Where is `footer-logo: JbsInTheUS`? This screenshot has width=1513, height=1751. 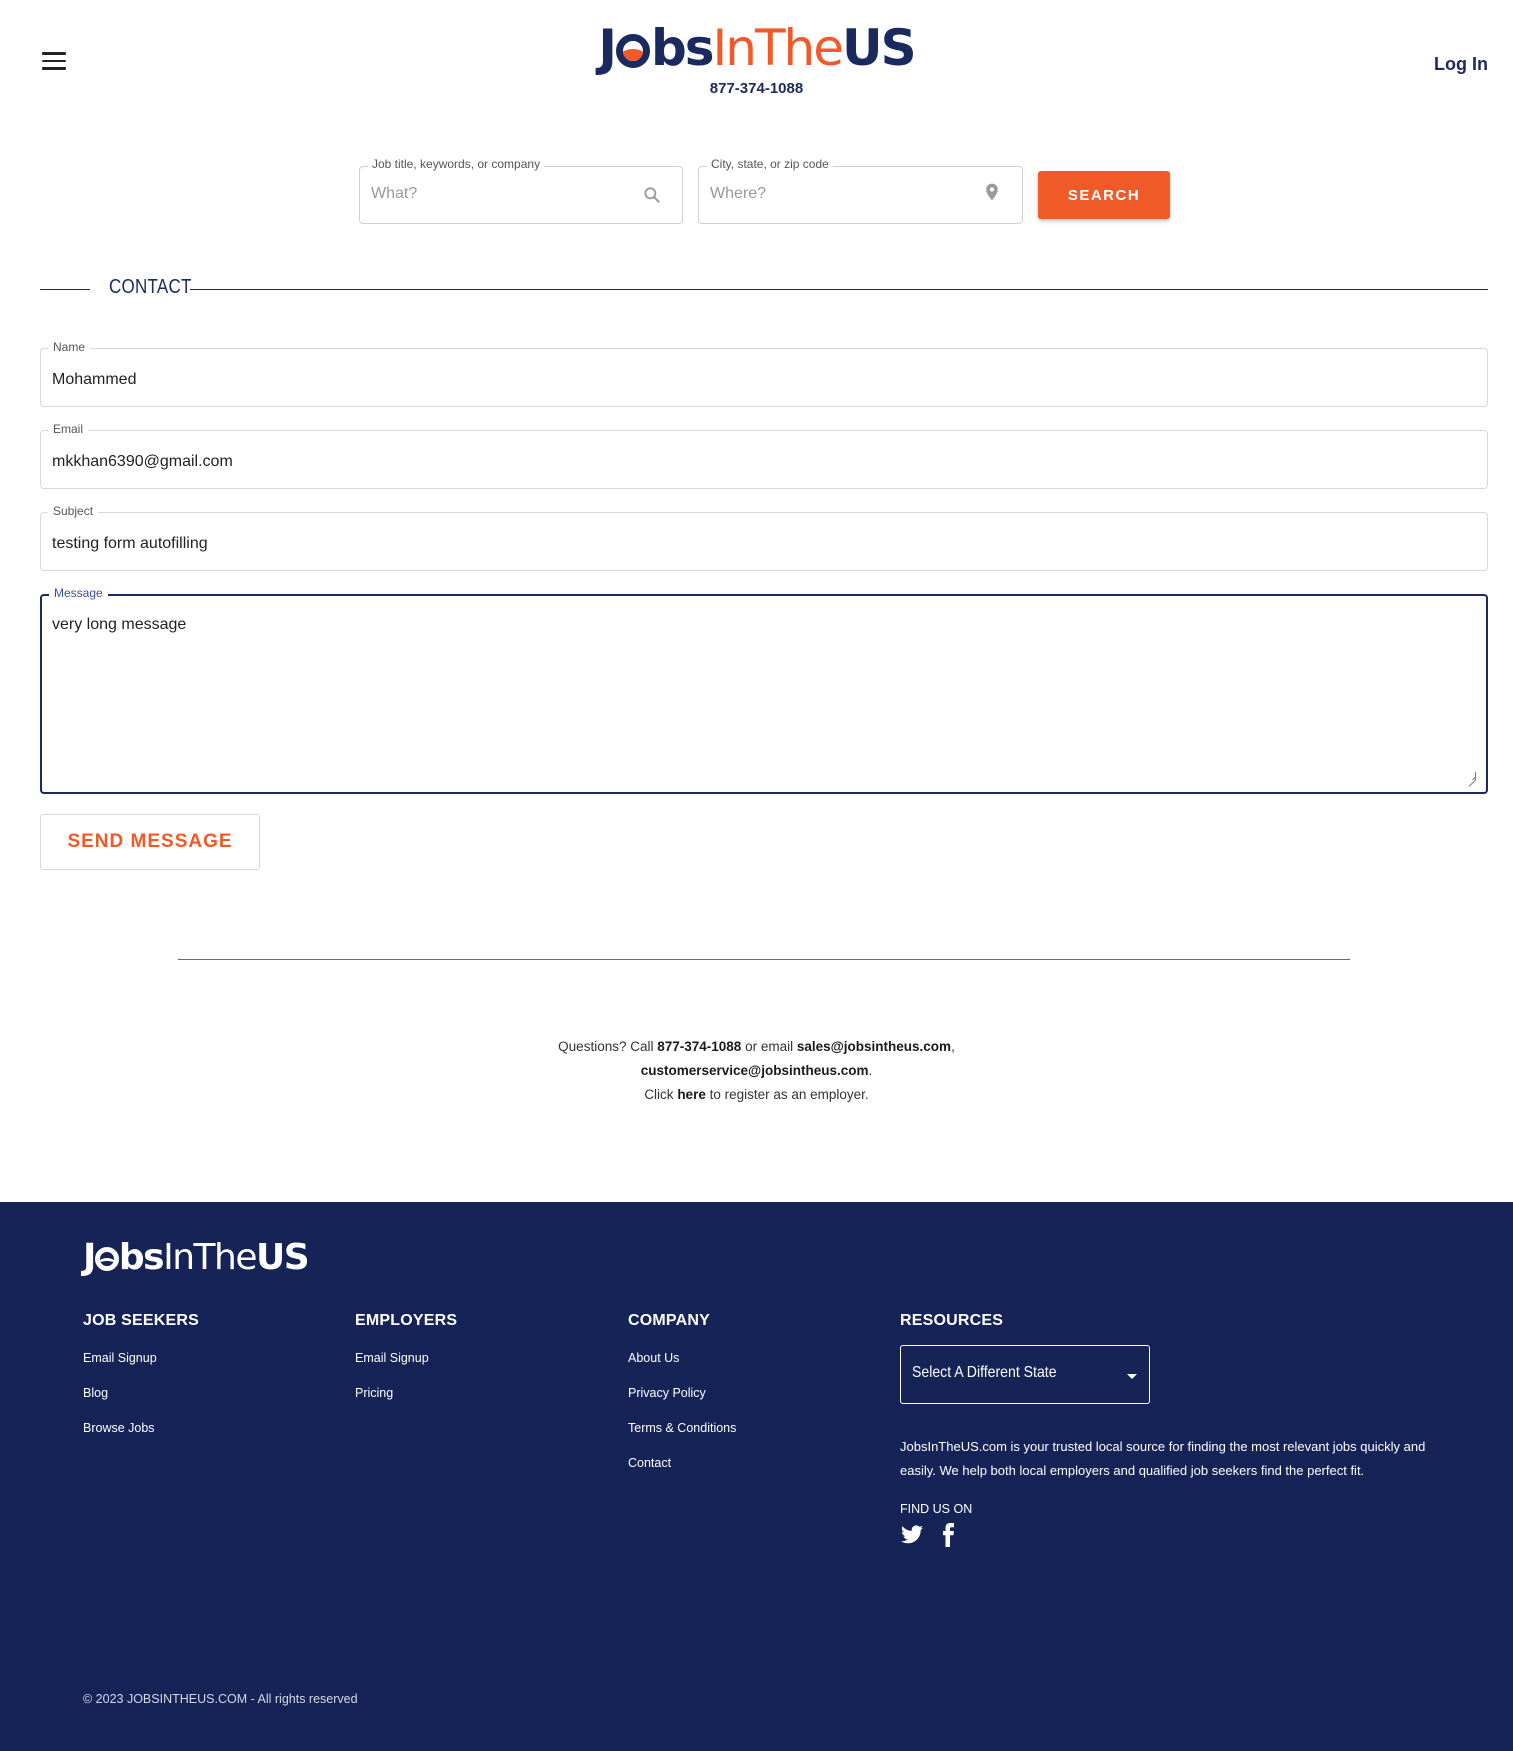
footer-logo: JbsInTheUS is located at coordinates (196, 1257).